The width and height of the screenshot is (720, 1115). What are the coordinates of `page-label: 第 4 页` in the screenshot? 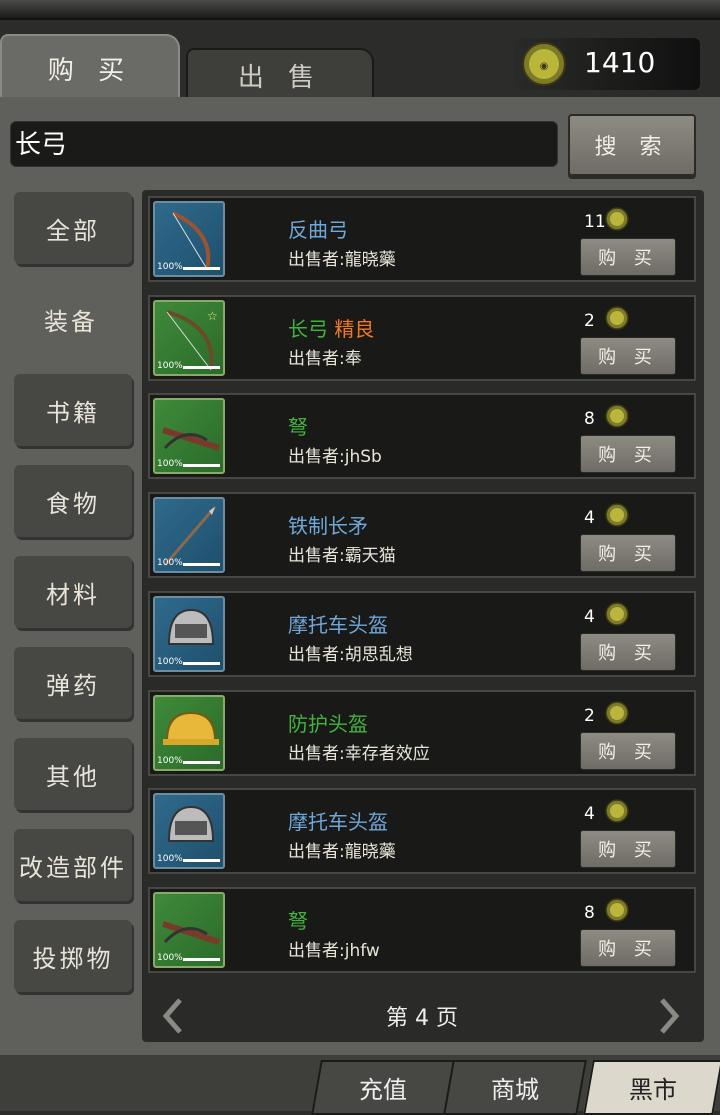 It's located at (422, 1018).